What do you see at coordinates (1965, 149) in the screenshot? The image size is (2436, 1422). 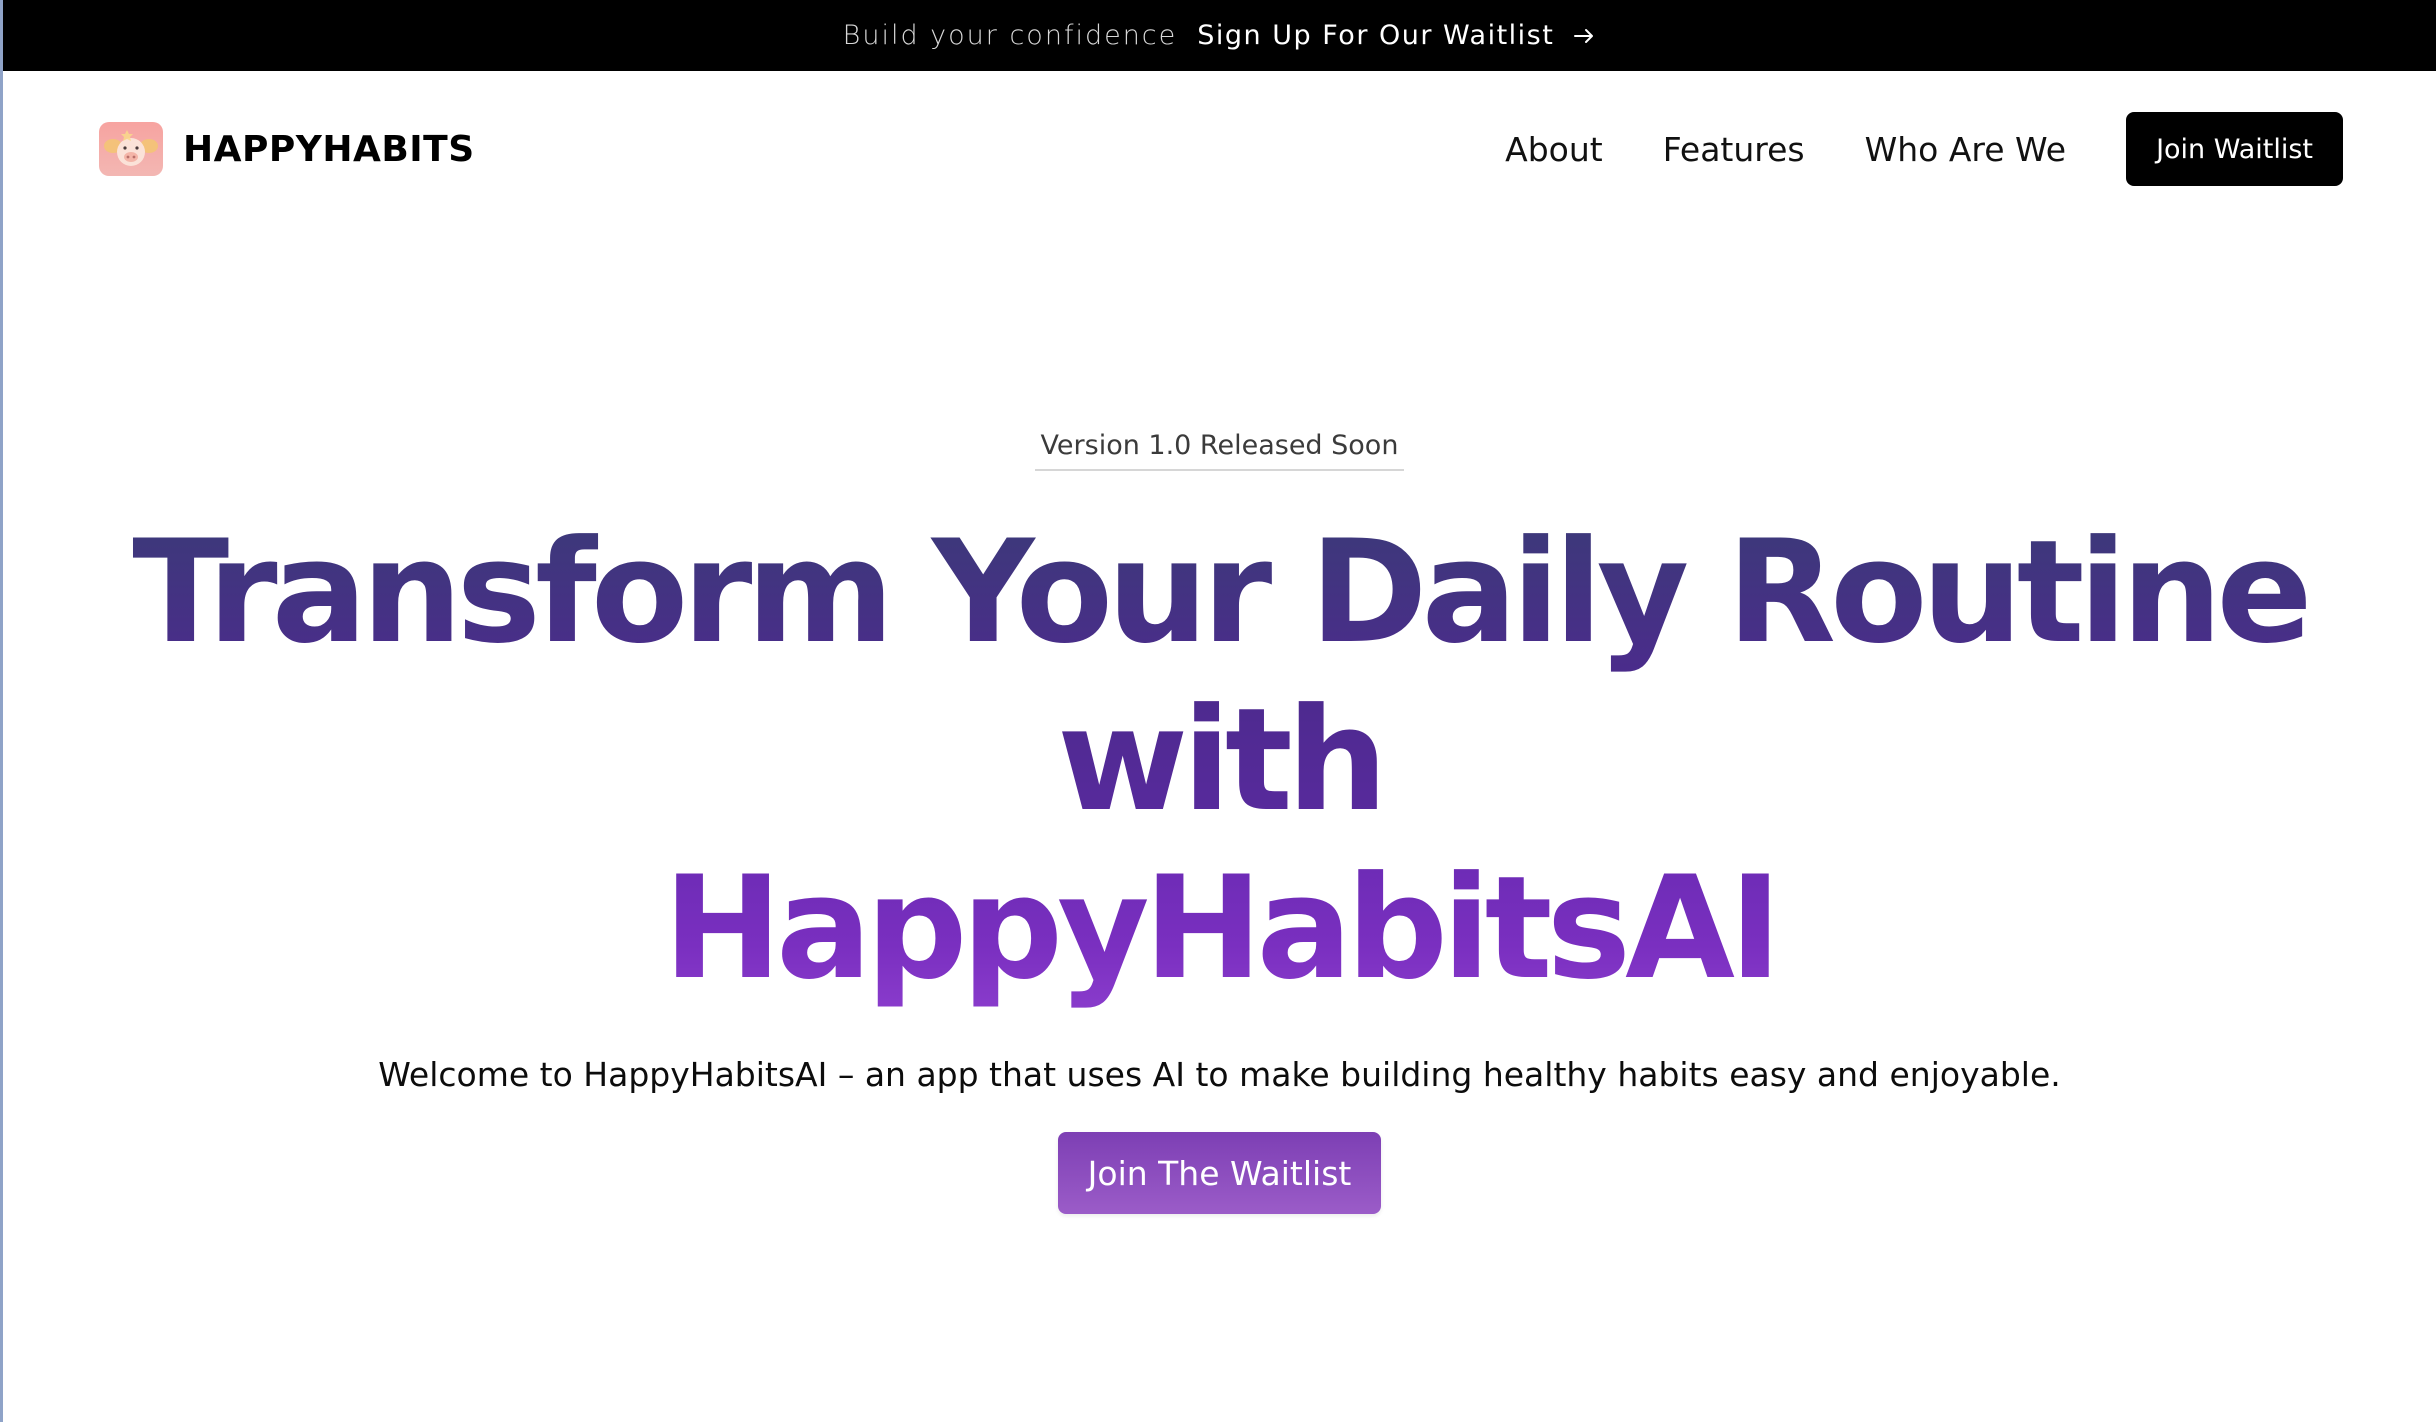 I see `nav-who-are-we-link: Who Are We` at bounding box center [1965, 149].